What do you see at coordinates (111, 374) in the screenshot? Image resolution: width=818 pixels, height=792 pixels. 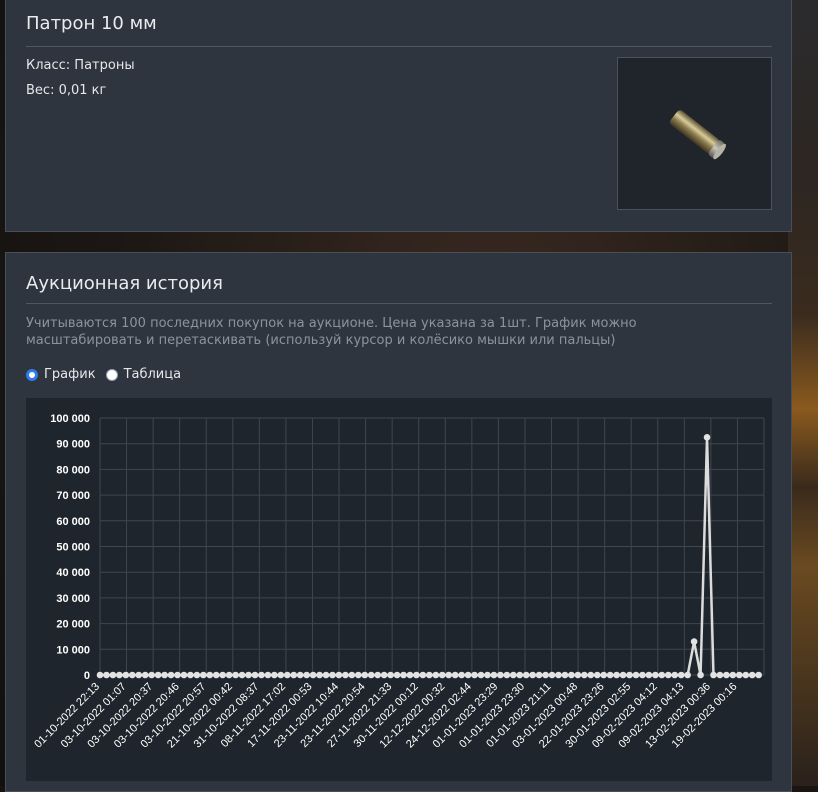 I see `table-view-radio` at bounding box center [111, 374].